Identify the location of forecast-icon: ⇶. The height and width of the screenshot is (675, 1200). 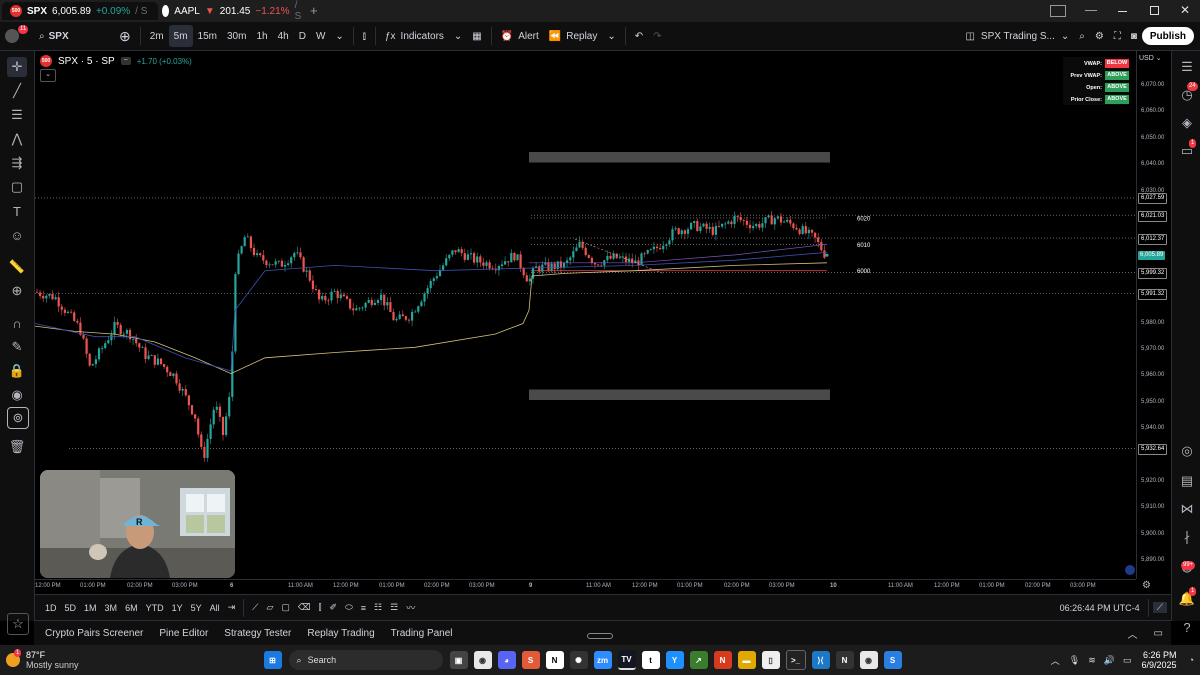
(17, 163).